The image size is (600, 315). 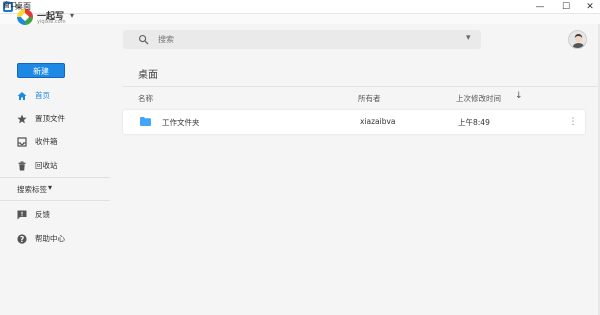 What do you see at coordinates (55, 215) in the screenshot?
I see `sidebar-item-feedback: 反馈` at bounding box center [55, 215].